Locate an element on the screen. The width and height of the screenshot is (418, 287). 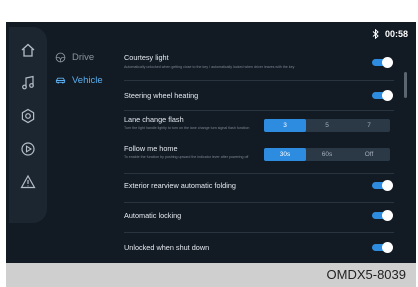
follow-me-home-selector: 30s 60s Off is located at coordinates (327, 154).